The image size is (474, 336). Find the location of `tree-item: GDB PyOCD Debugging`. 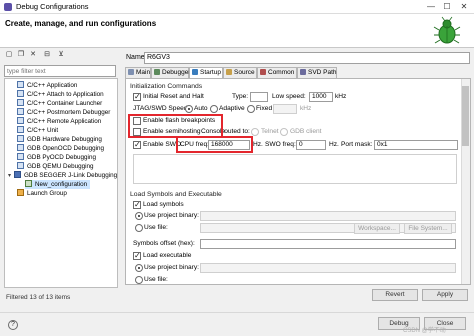

tree-item: GDB PyOCD Debugging is located at coordinates (56, 157).